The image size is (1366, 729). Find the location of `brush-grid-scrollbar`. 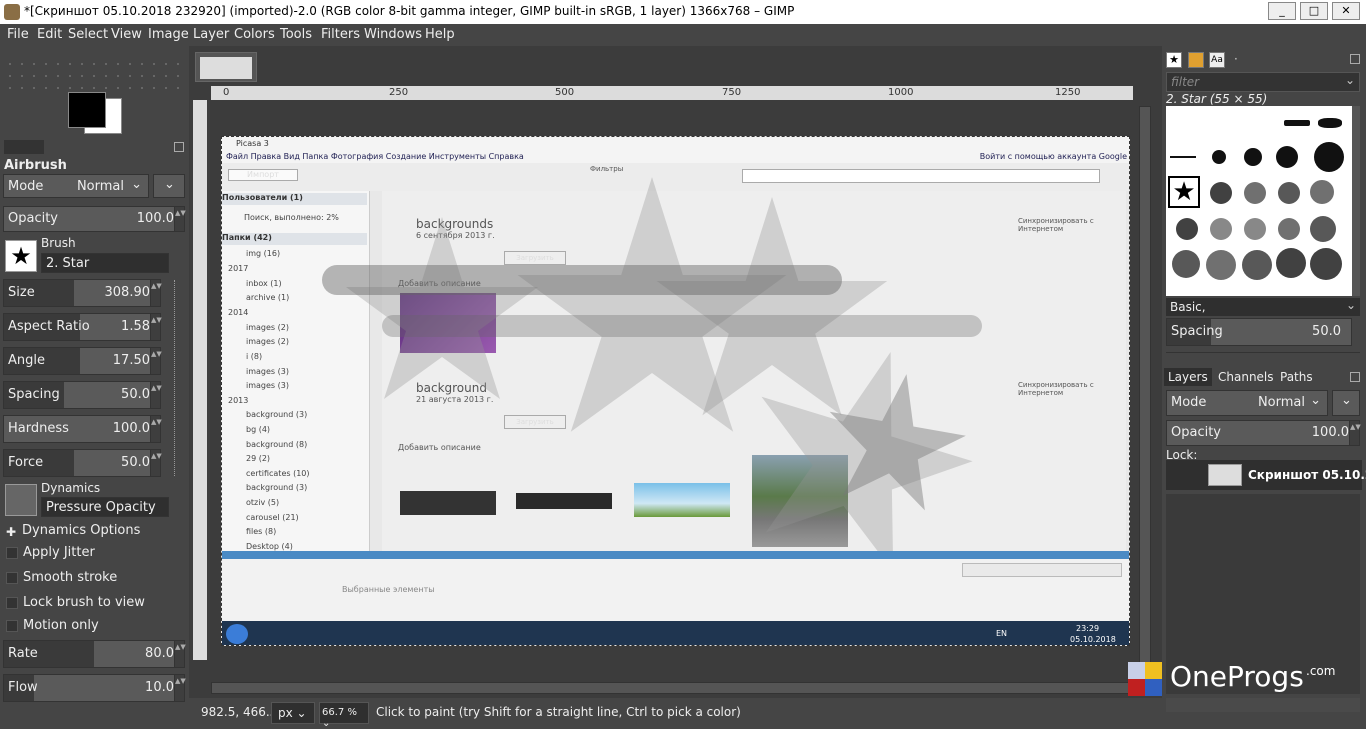

brush-grid-scrollbar is located at coordinates (1356, 201).